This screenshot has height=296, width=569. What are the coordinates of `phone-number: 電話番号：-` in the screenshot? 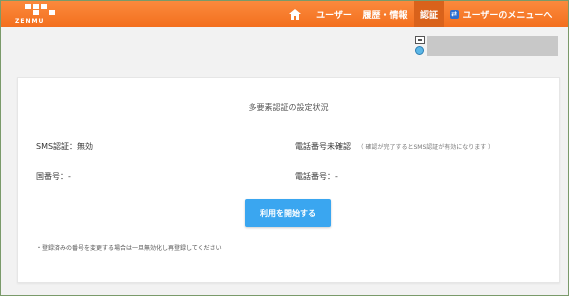 It's located at (316, 176).